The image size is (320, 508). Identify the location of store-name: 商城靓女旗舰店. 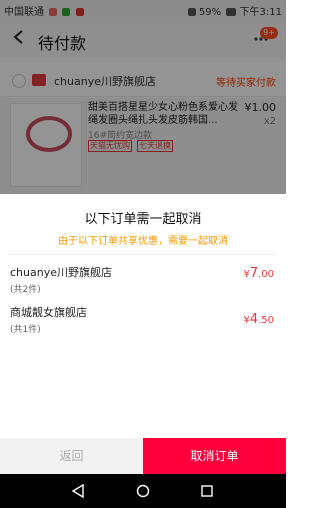
(48, 312).